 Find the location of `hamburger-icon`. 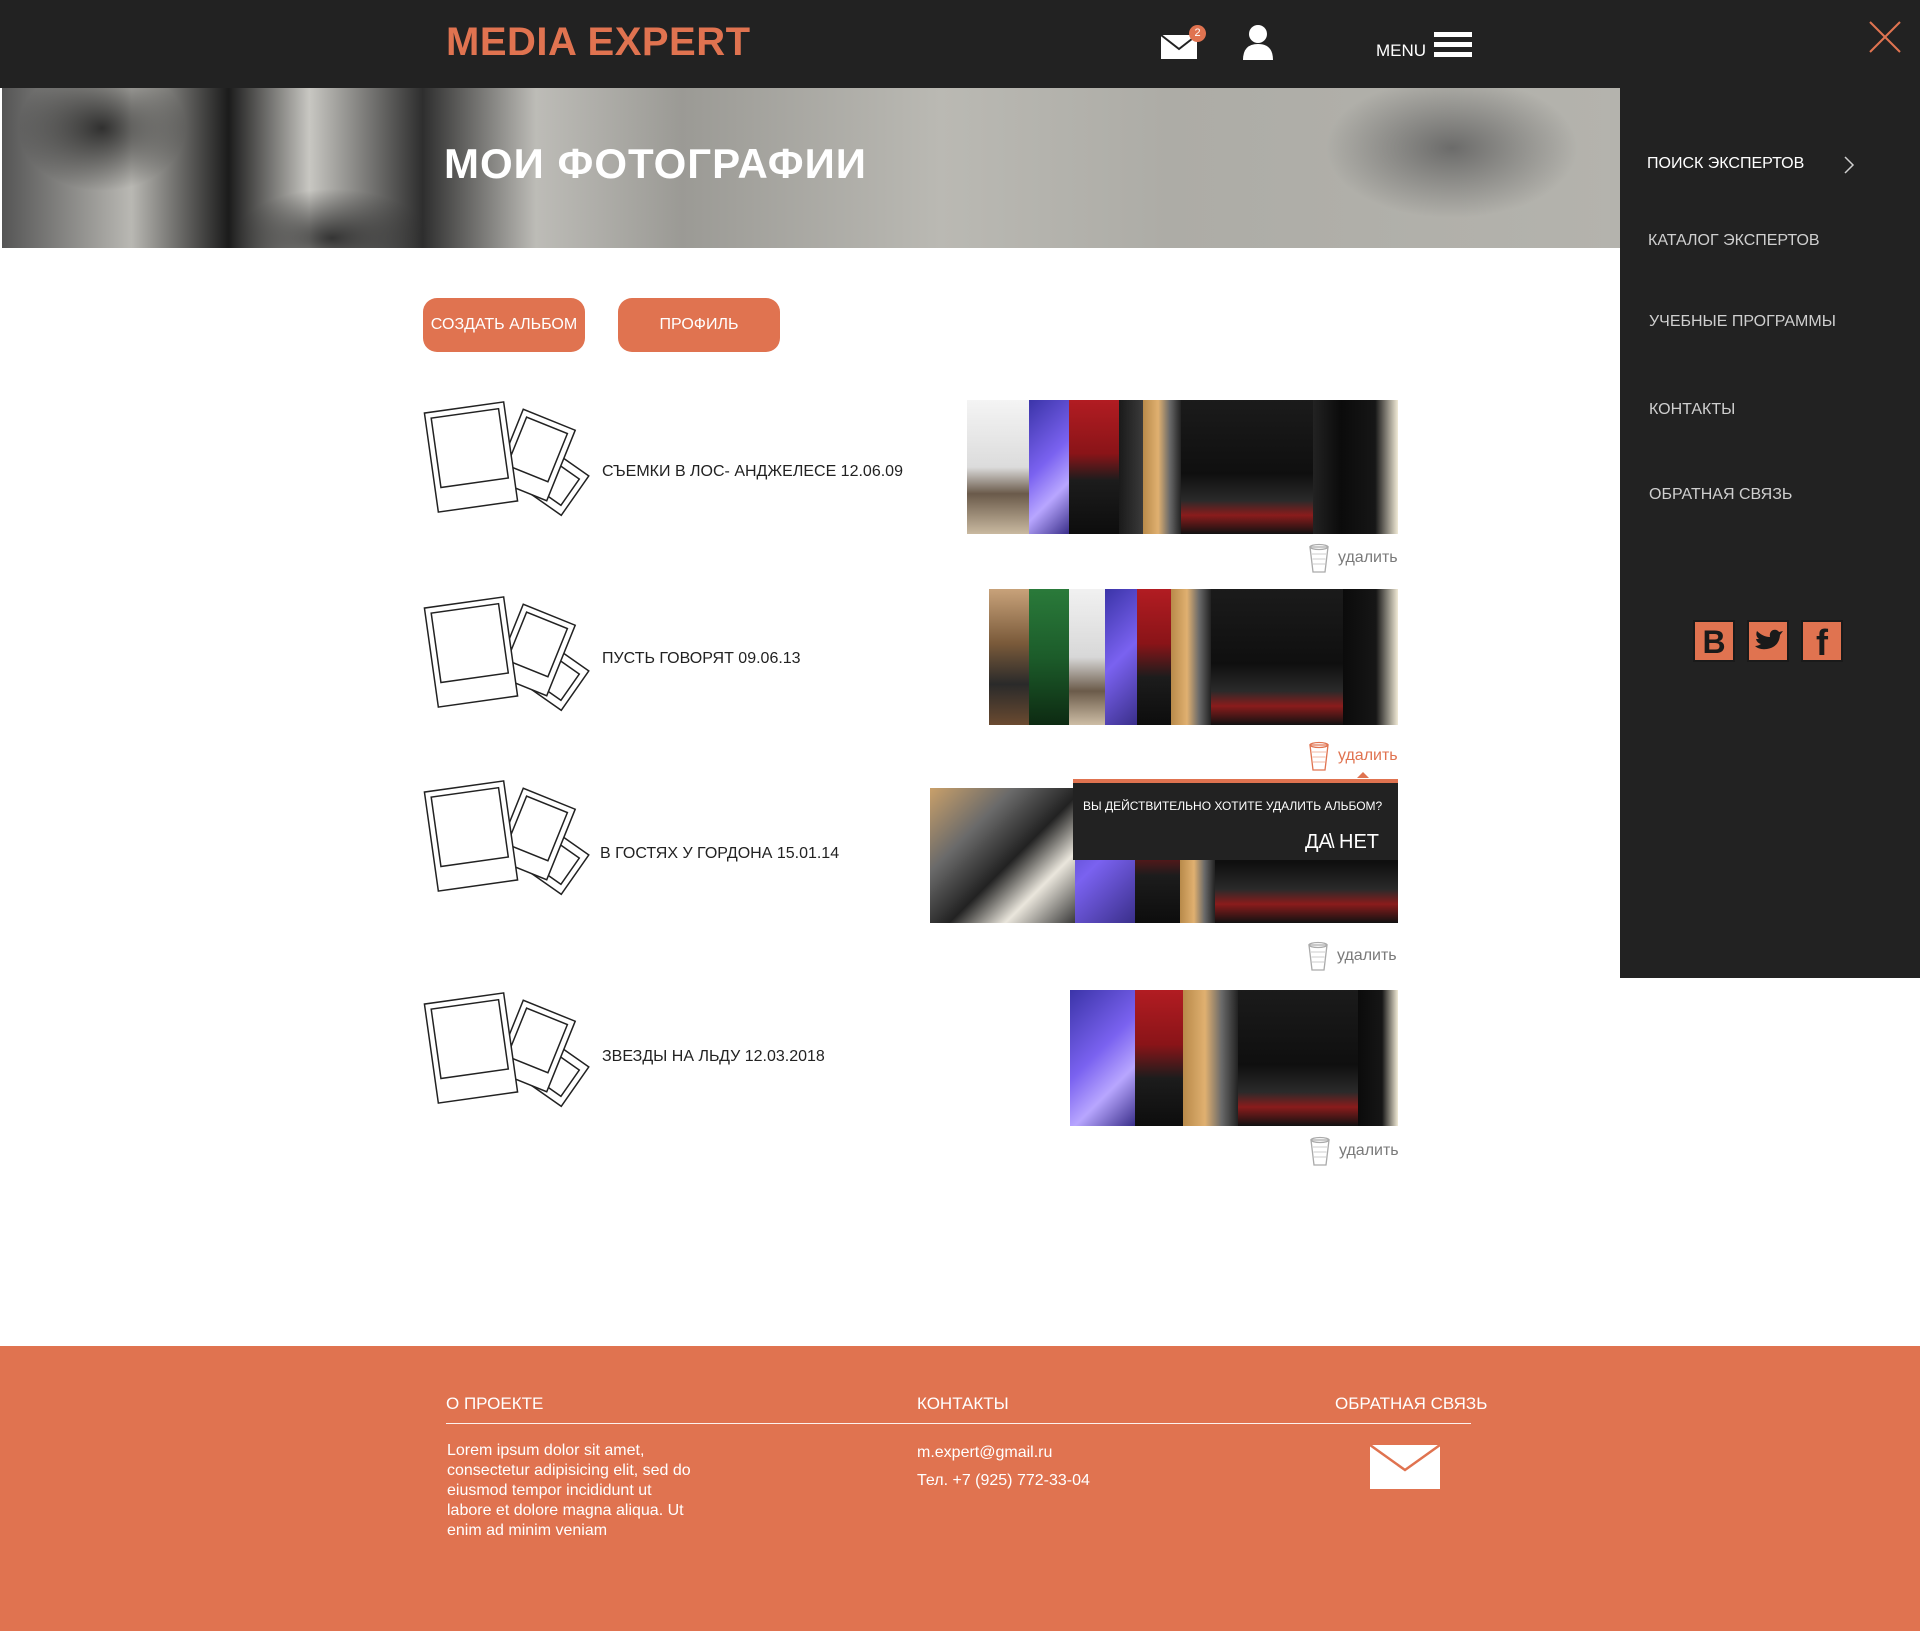

hamburger-icon is located at coordinates (1454, 45).